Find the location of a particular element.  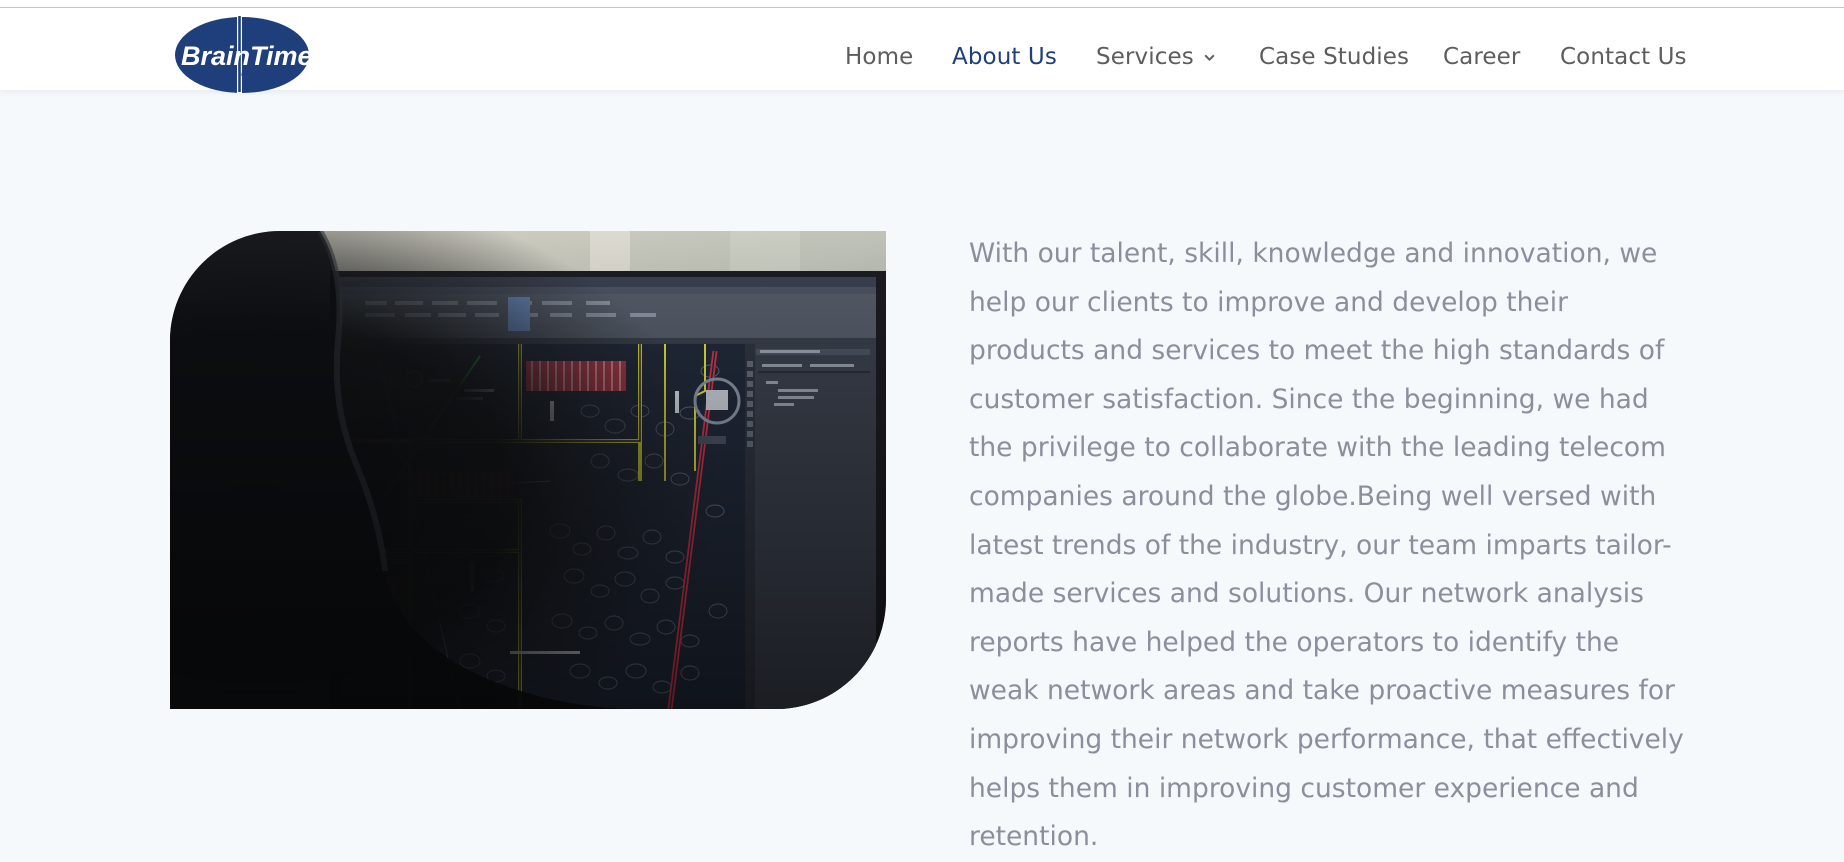

chevron-down-icon is located at coordinates (1209, 57).